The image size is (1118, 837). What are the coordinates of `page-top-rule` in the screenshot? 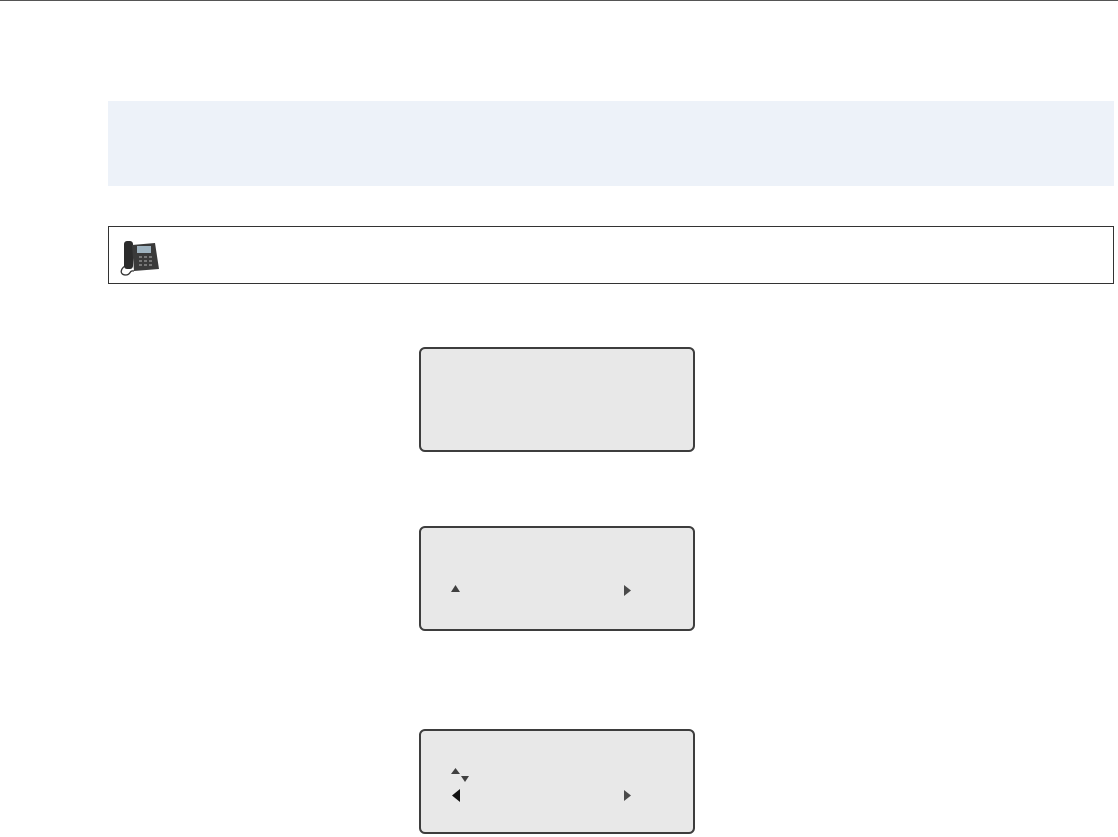 It's located at (559, 0).